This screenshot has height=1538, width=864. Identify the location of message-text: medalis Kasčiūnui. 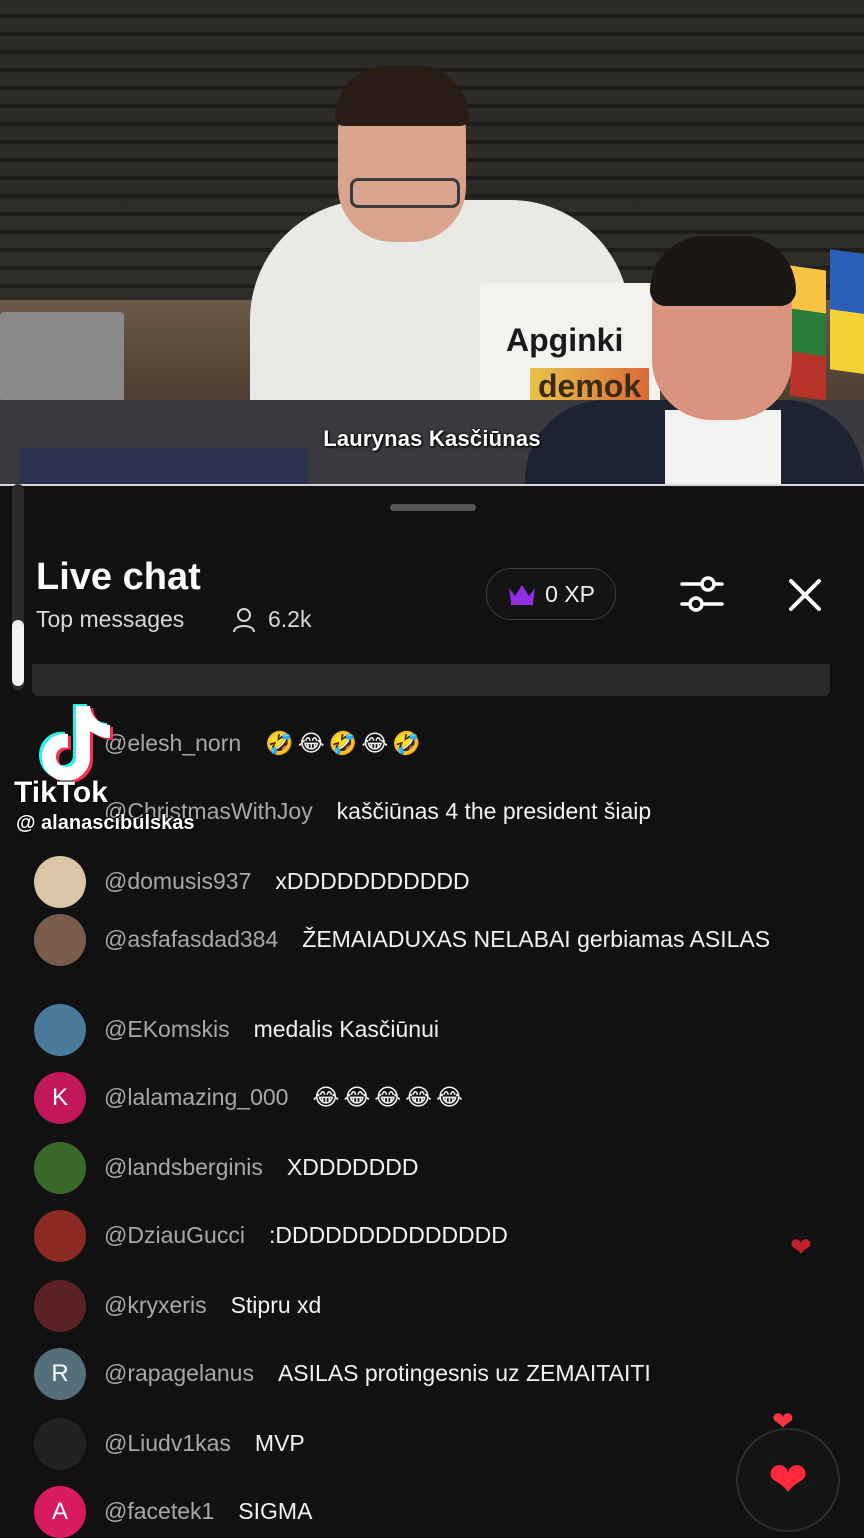
(346, 1029).